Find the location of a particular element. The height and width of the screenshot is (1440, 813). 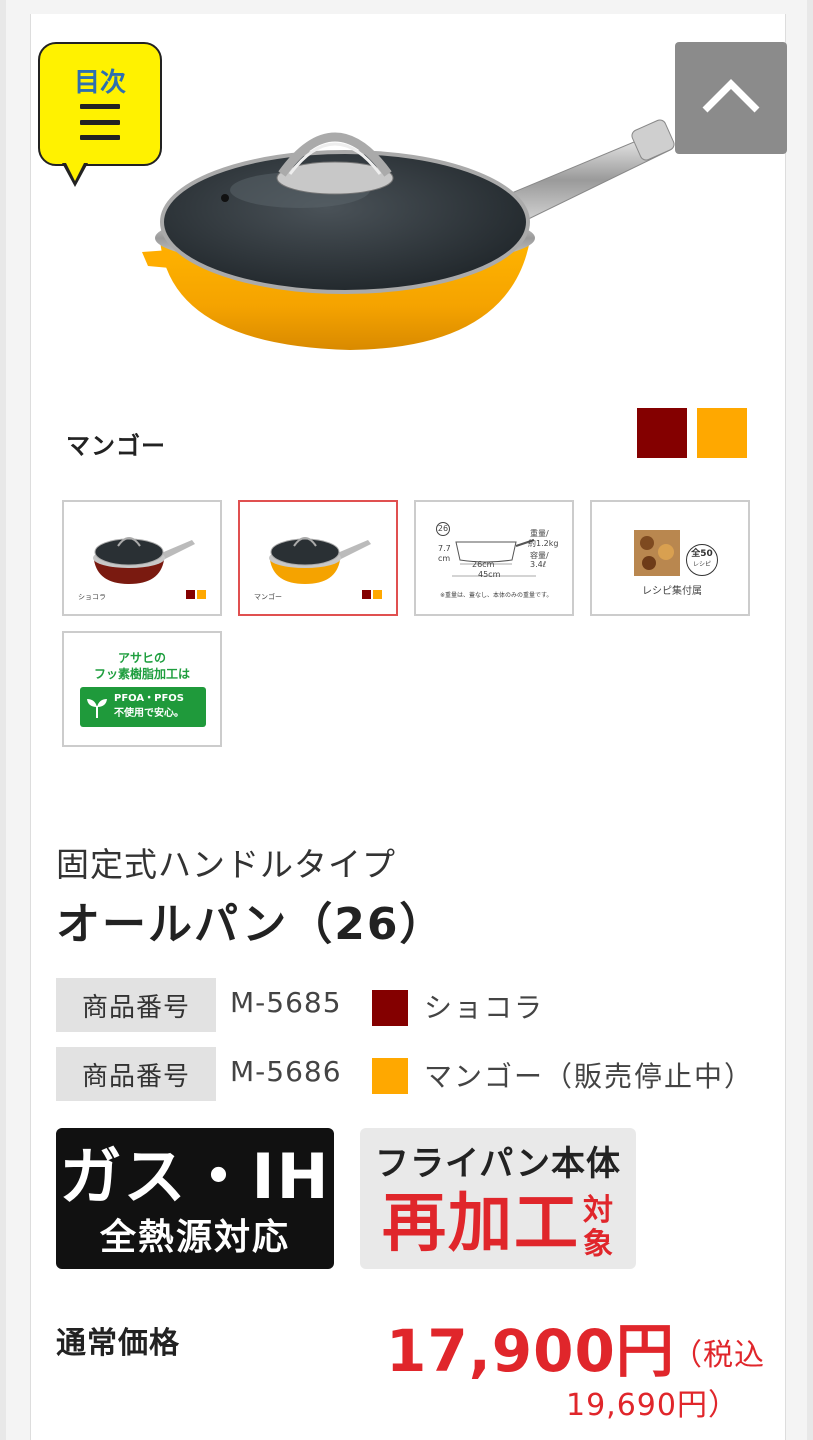

thumbnail-mango: マンゴー is located at coordinates (318, 558).